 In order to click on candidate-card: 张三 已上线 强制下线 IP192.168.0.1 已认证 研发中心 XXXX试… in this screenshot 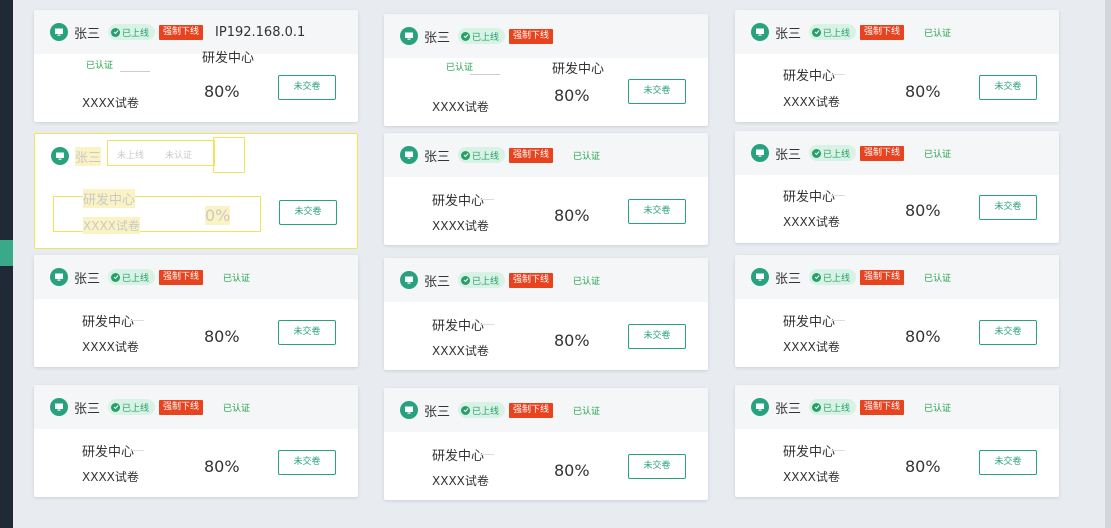, I will do `click(196, 66)`.